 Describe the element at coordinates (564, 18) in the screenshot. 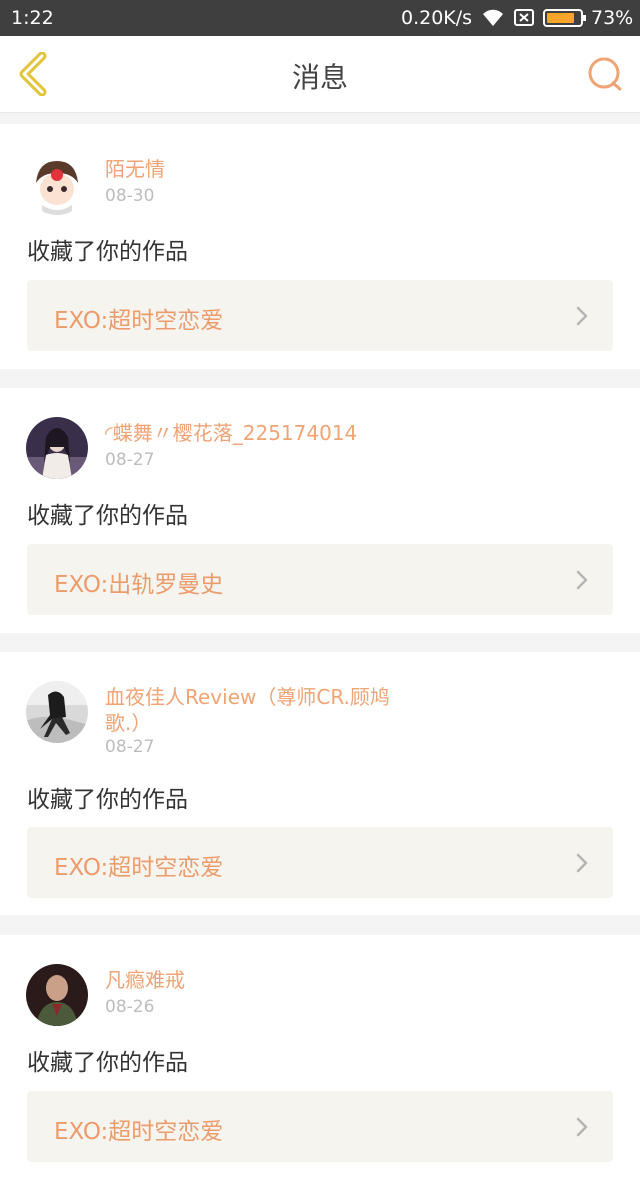

I see `battery-icon` at that location.